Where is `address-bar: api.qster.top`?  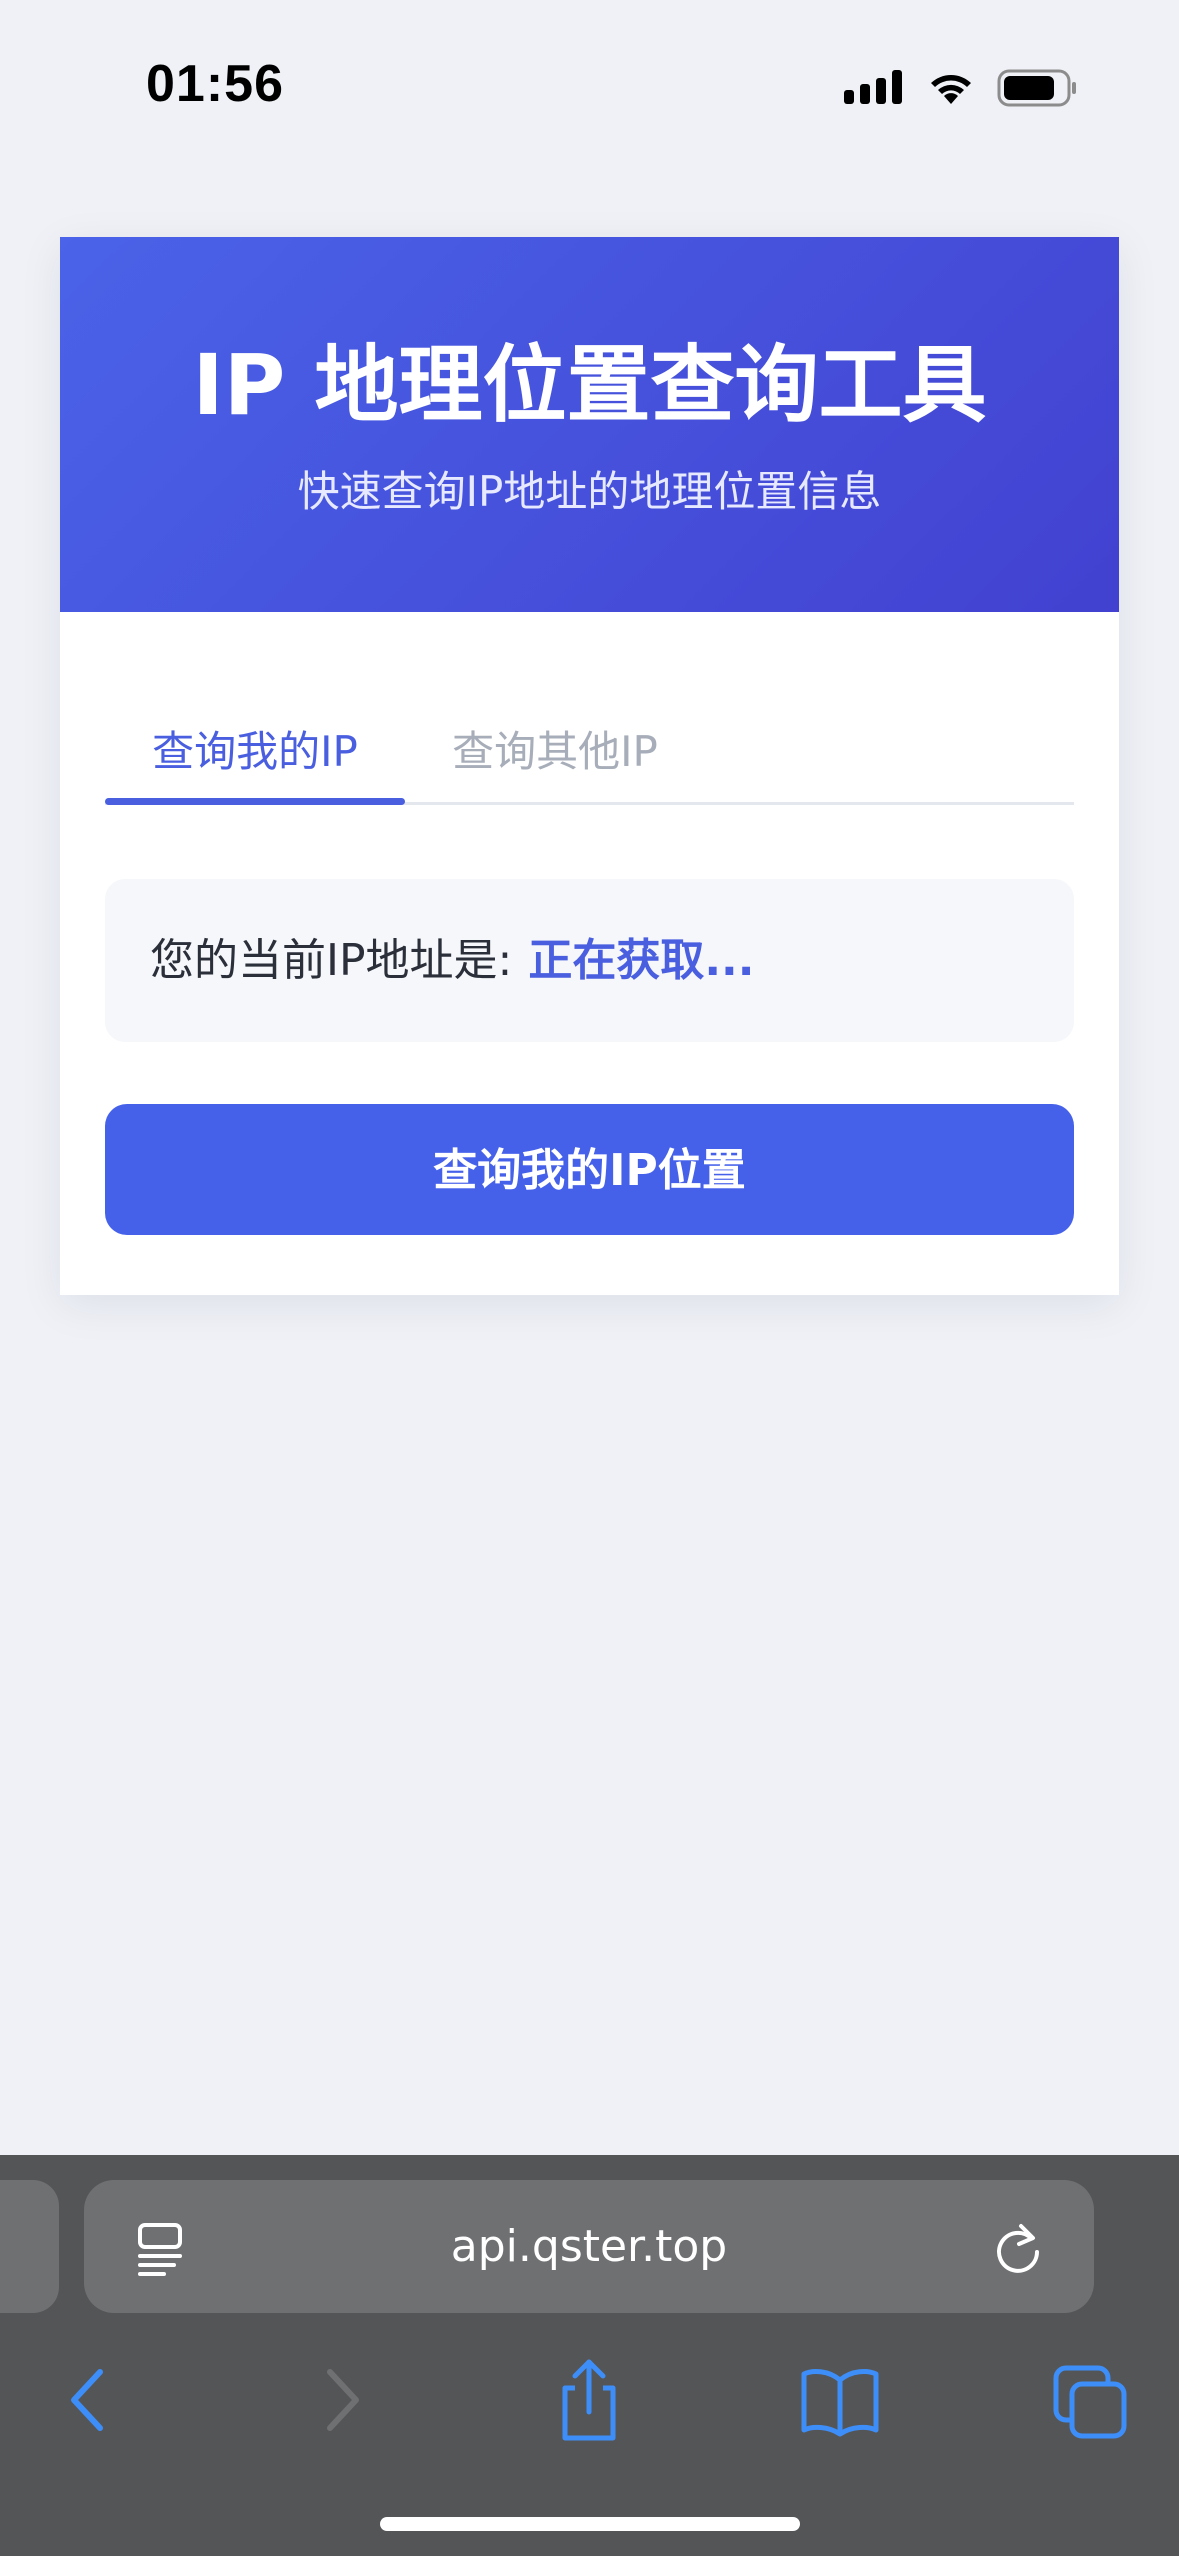 address-bar: api.qster.top is located at coordinates (589, 2246).